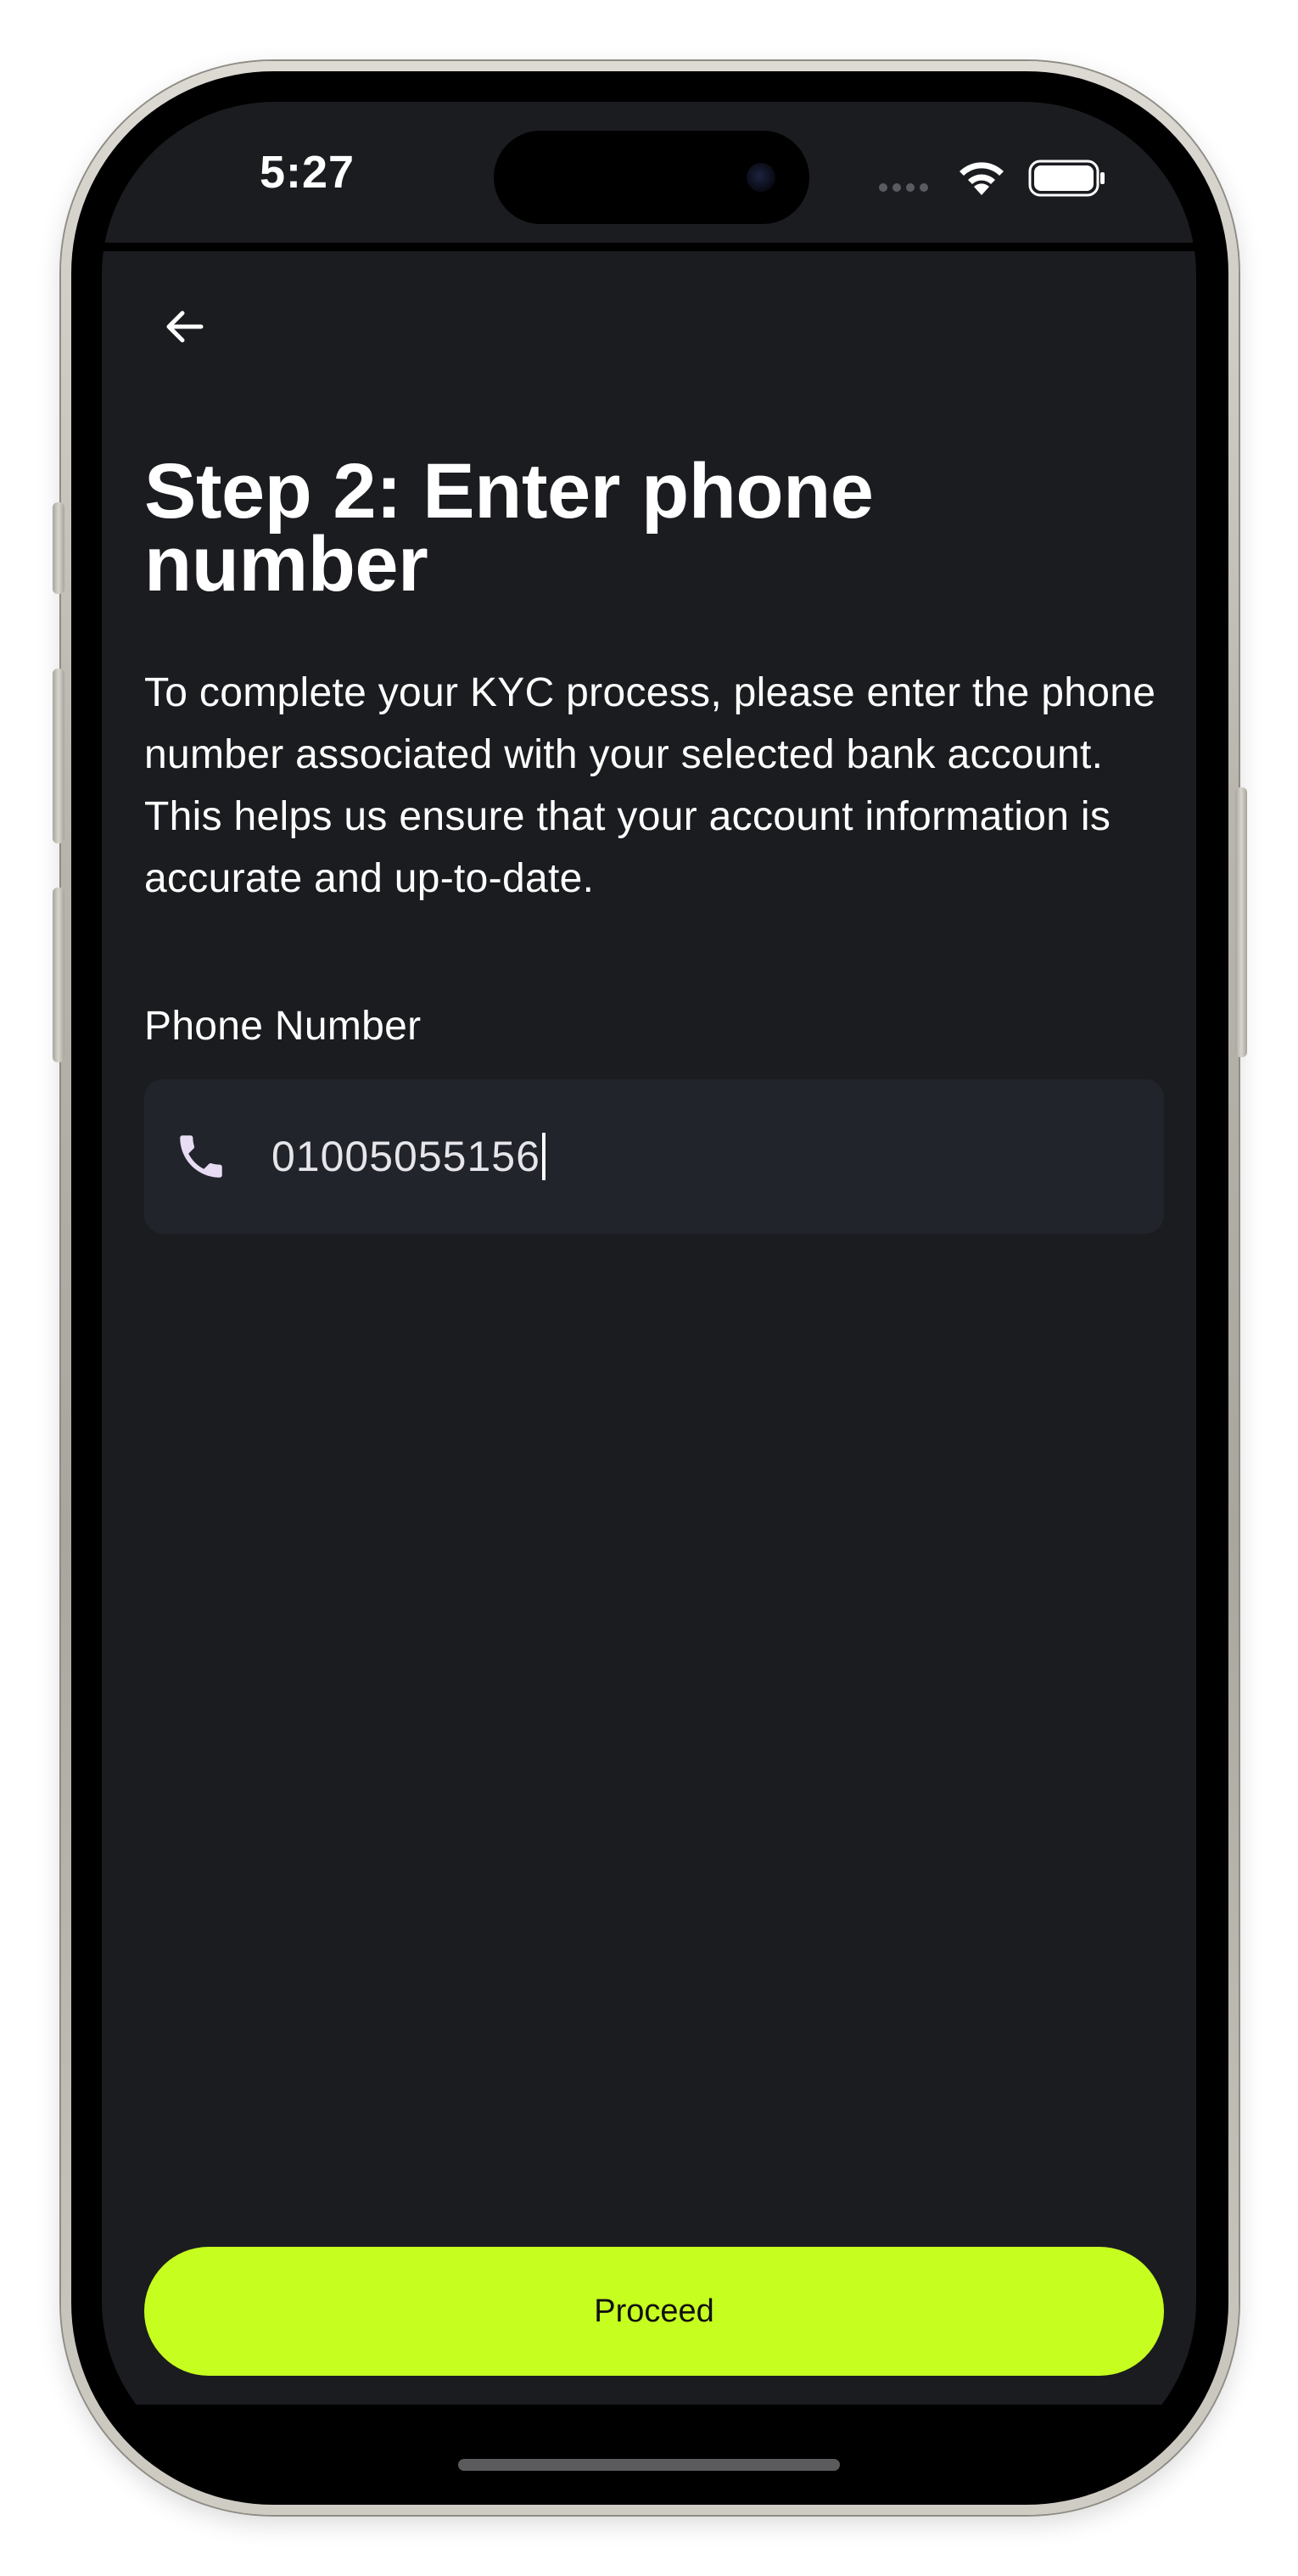 Image resolution: width=1298 pixels, height=2576 pixels. I want to click on page-title: Step 2: Enter phone number, so click(509, 528).